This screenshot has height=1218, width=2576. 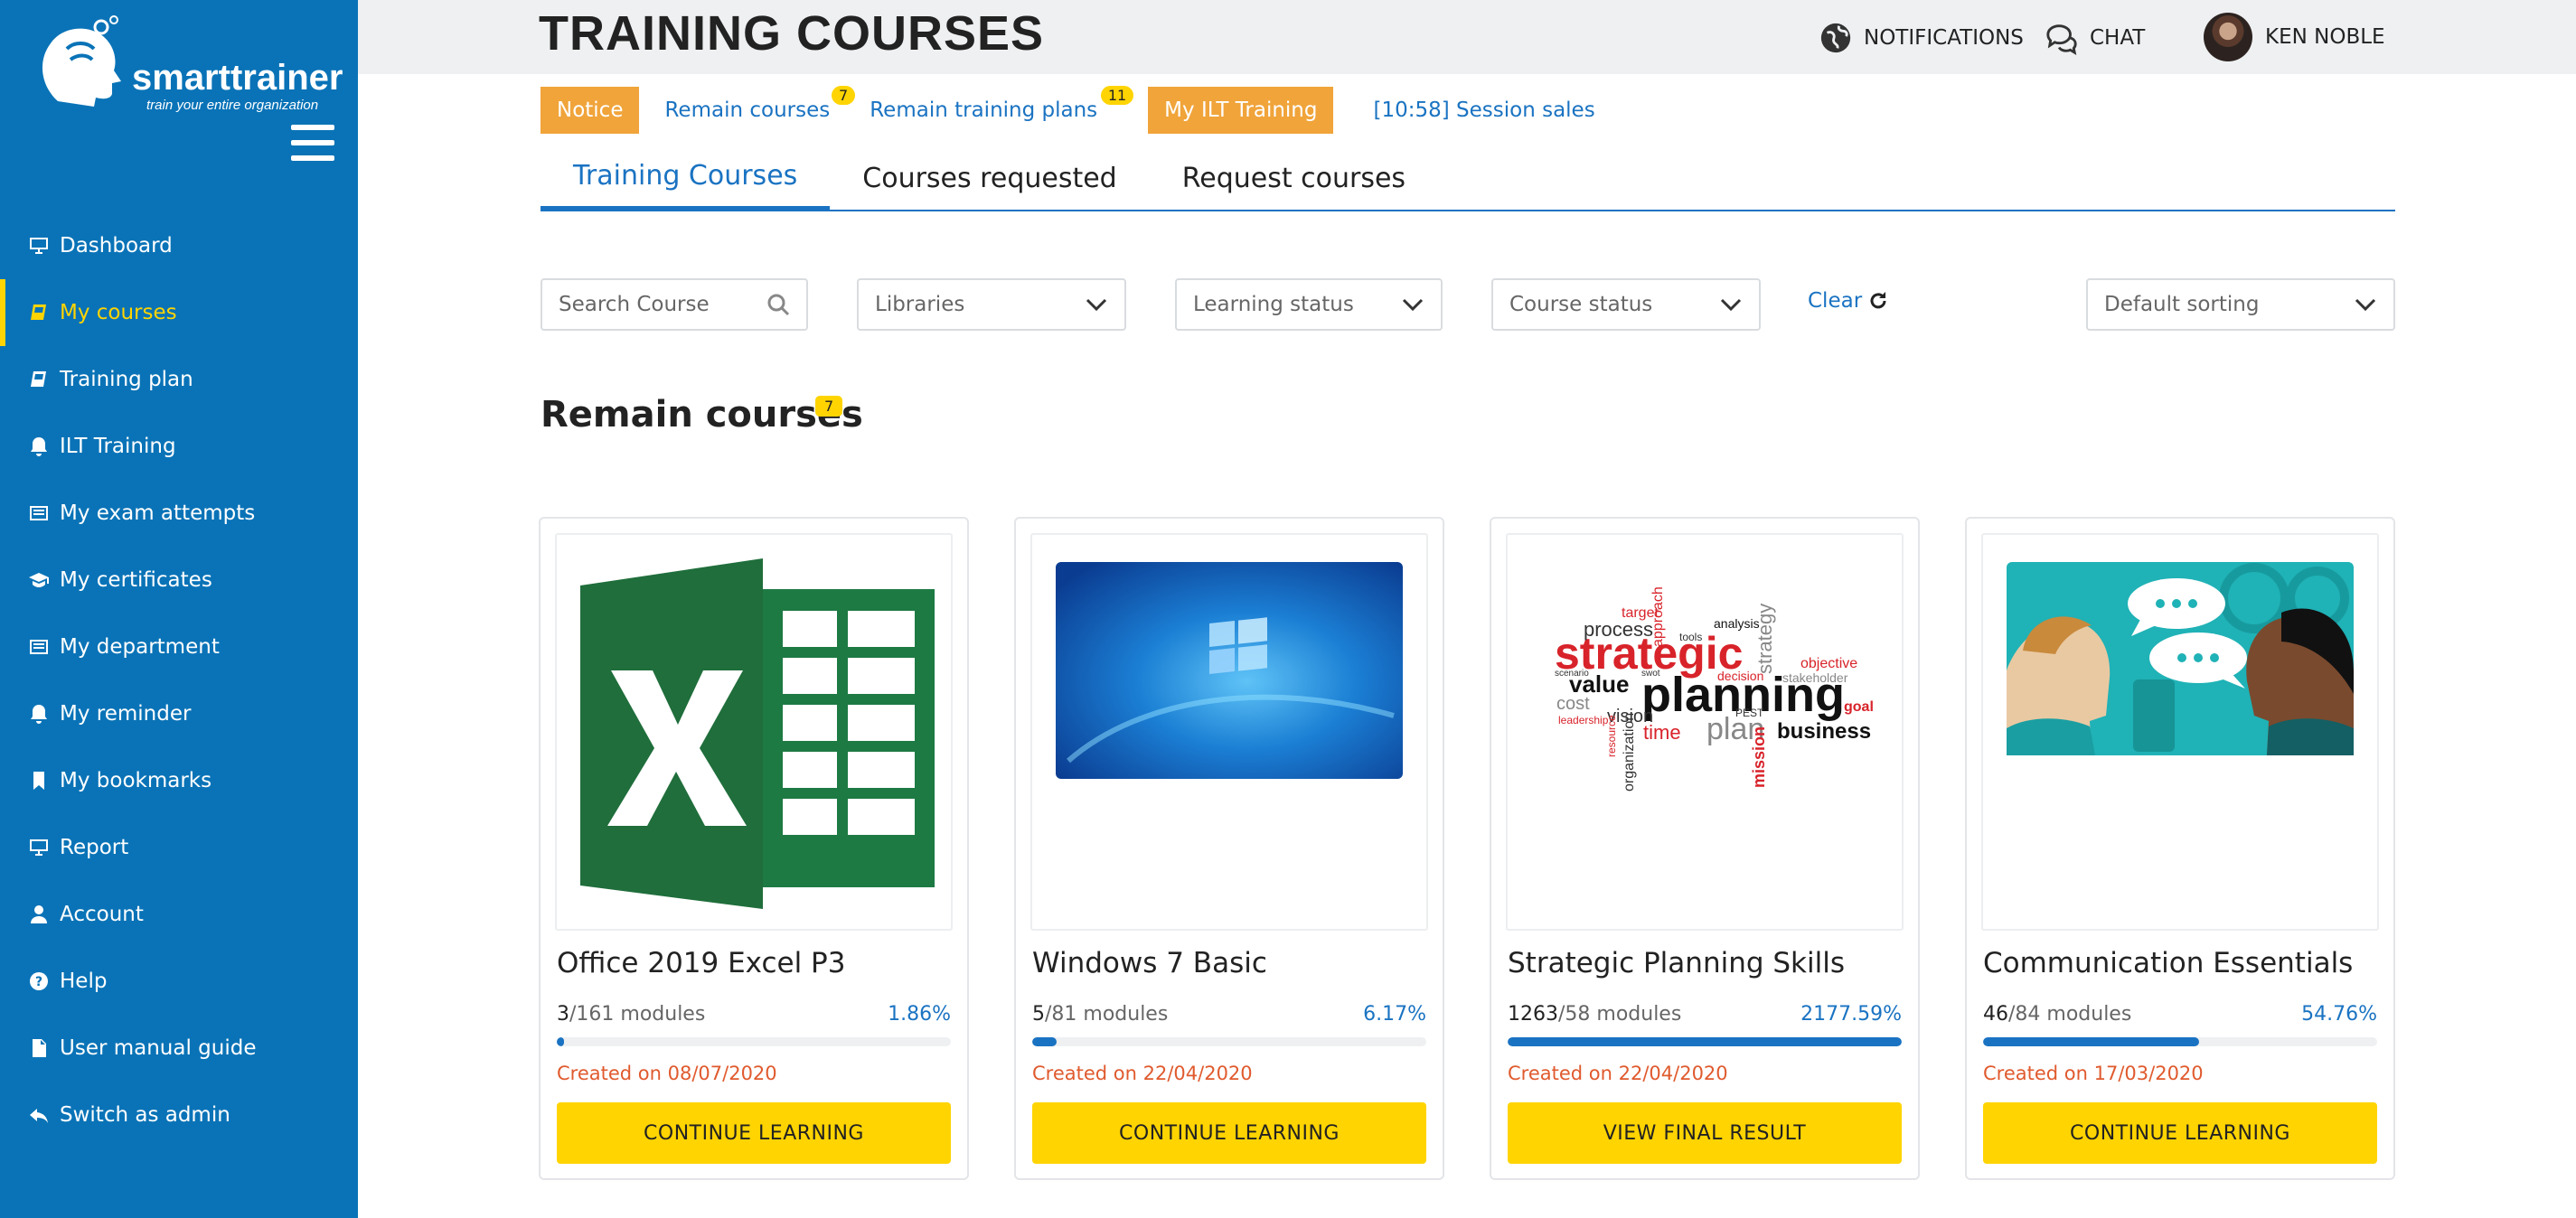 I want to click on search-input: Search Course, so click(x=674, y=304).